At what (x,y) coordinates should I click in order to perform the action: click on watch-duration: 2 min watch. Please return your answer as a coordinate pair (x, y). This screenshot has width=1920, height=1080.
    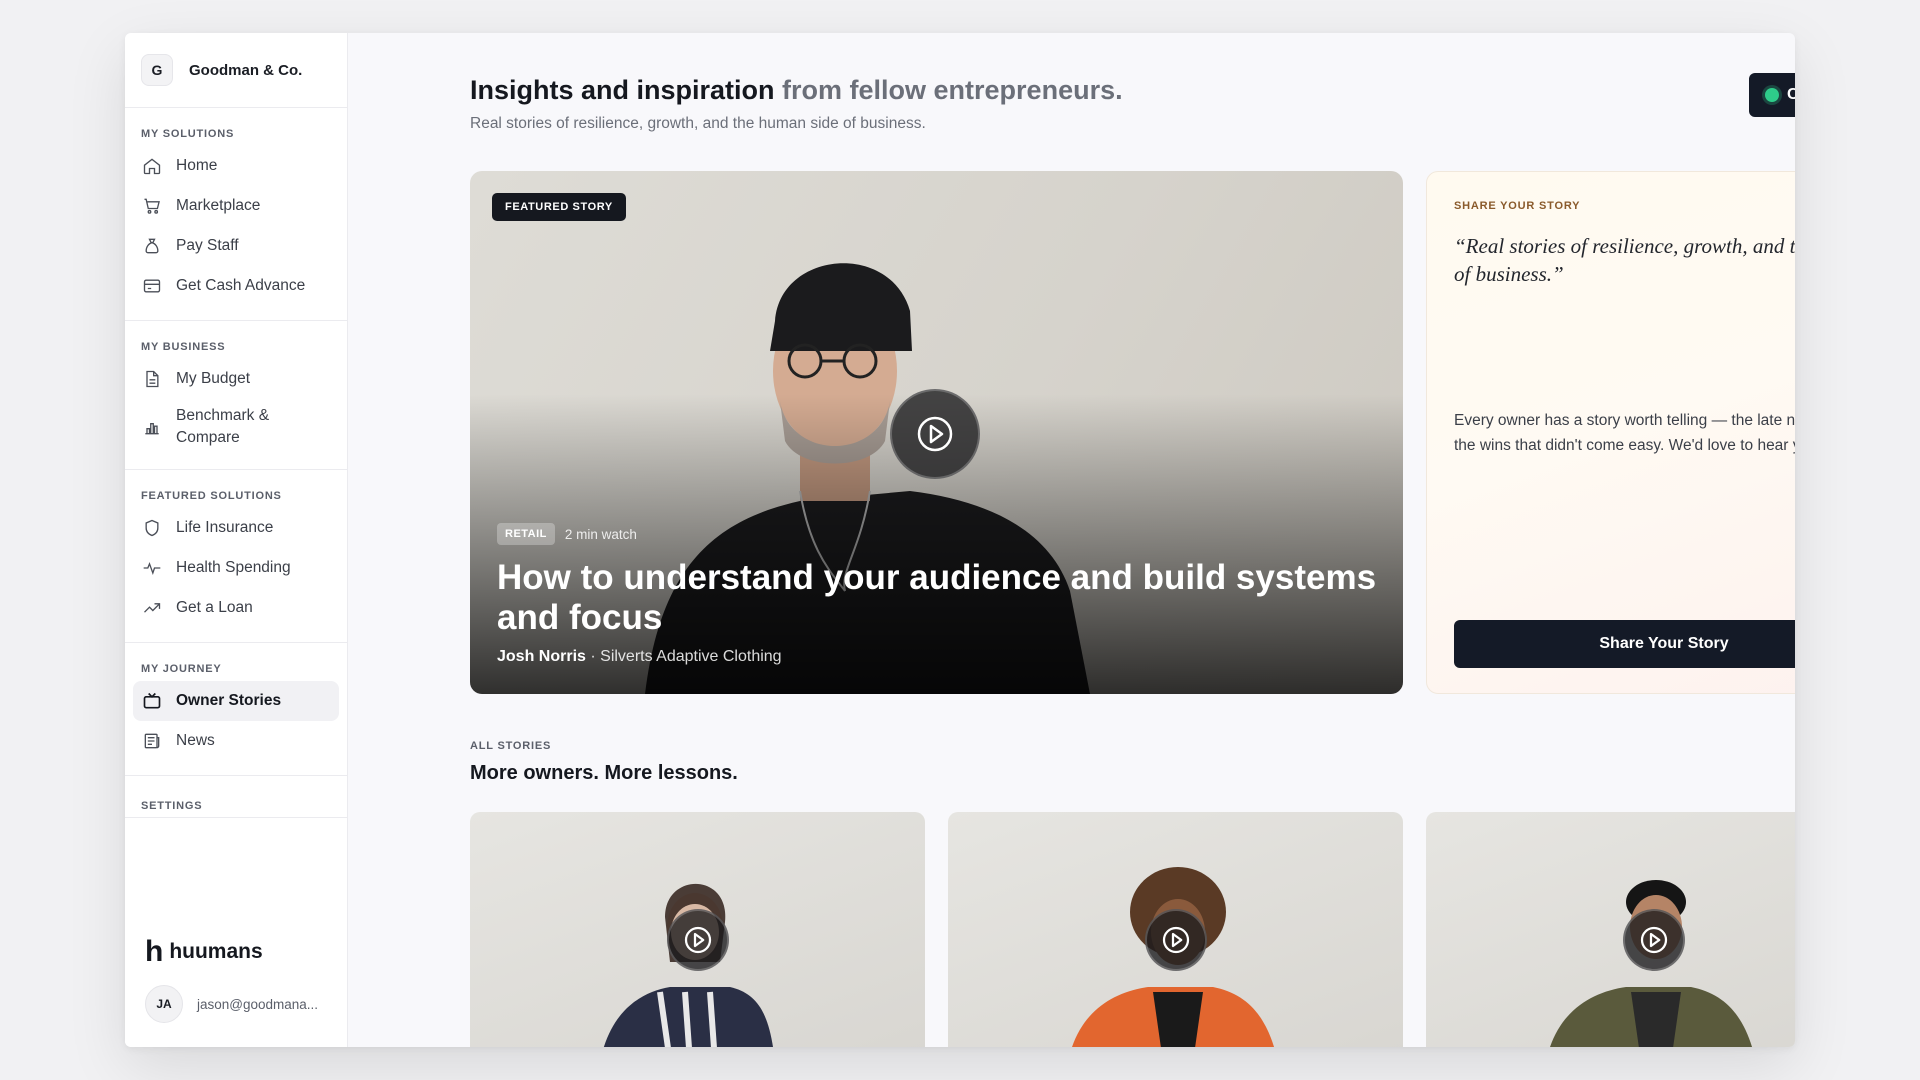
    Looking at the image, I should click on (600, 534).